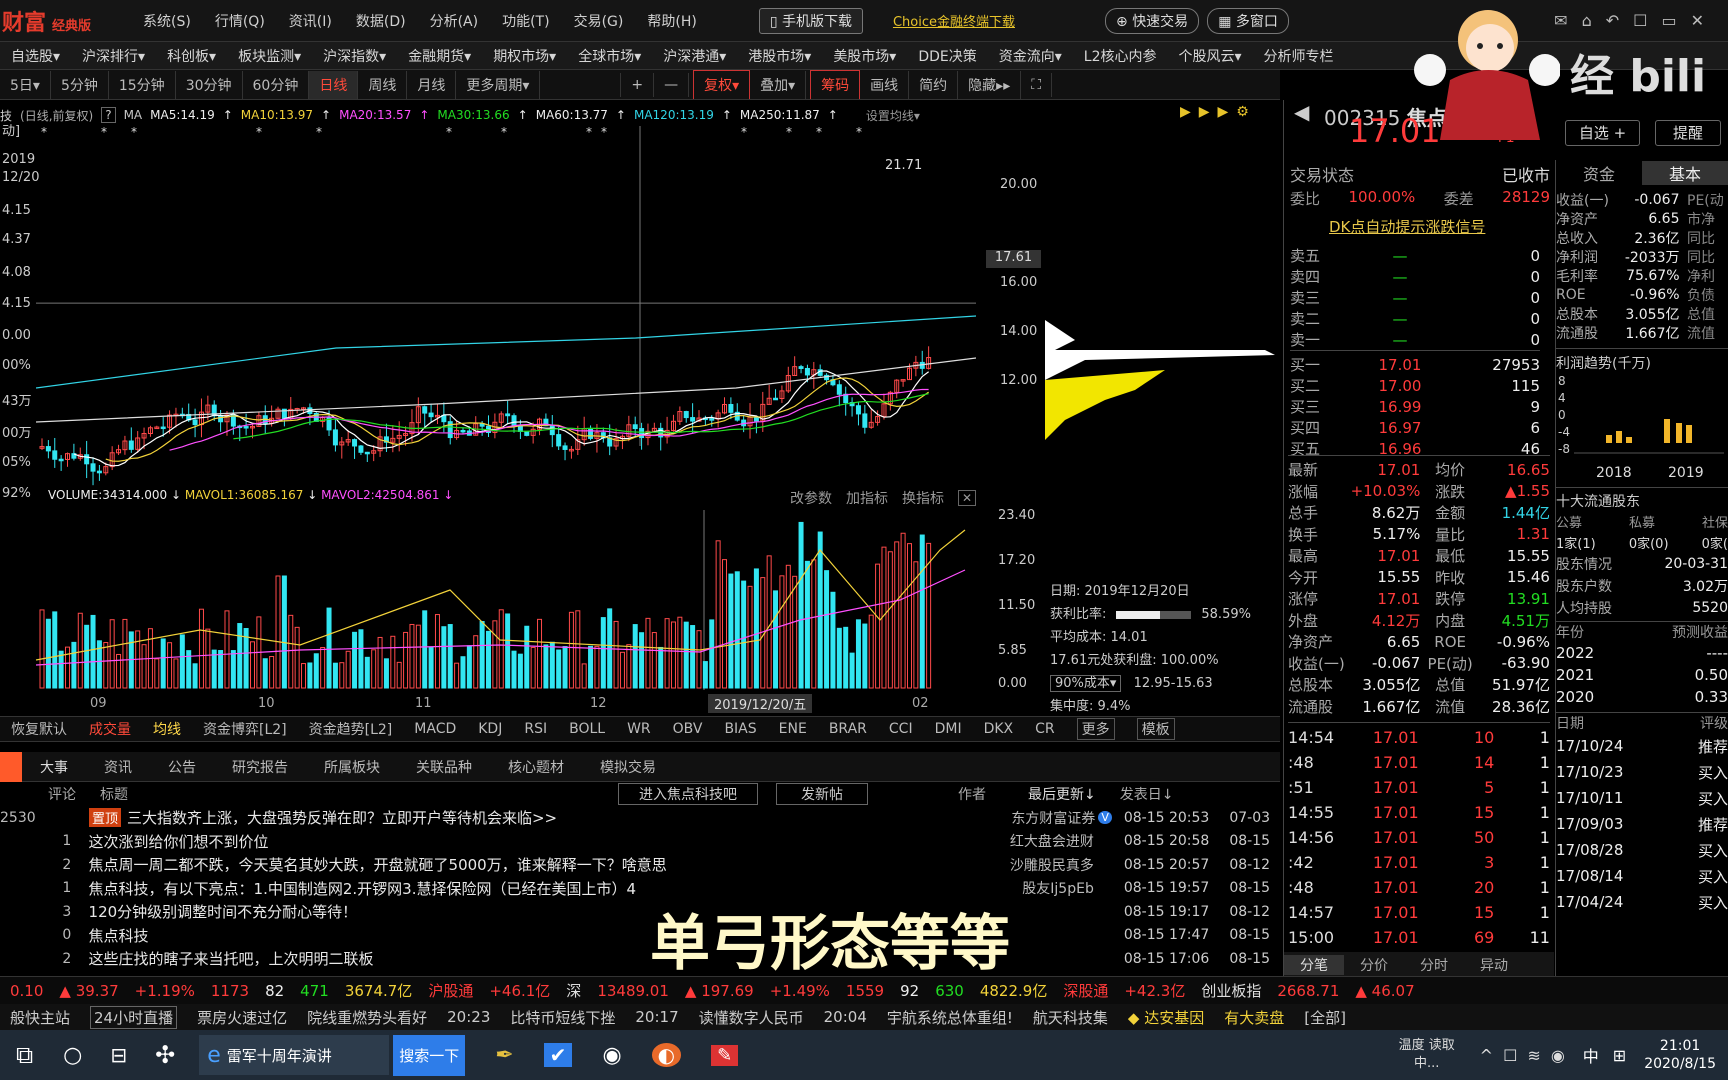  What do you see at coordinates (454, 21) in the screenshot?
I see `menu-item-4: 分析(A)` at bounding box center [454, 21].